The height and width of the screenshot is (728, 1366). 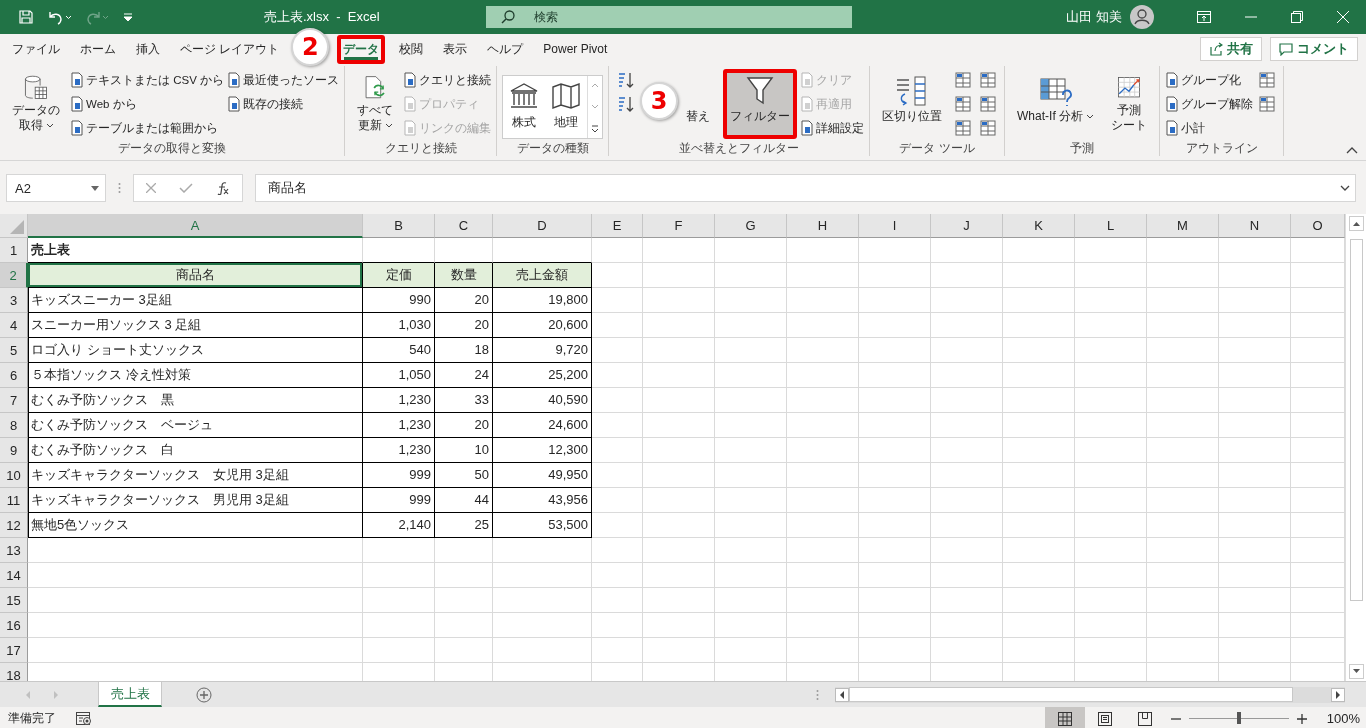 I want to click on table-cell: 24,600, so click(x=542, y=425).